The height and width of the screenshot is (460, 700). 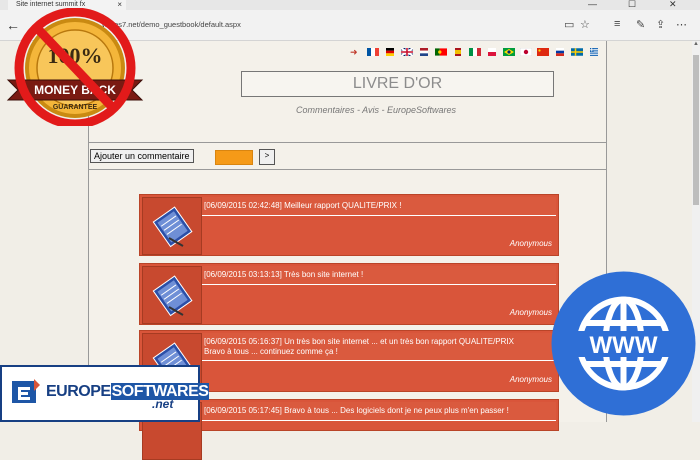 I want to click on flag-jp-icon, so click(x=526, y=52).